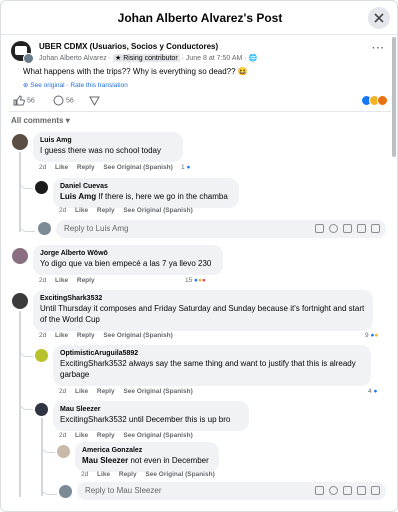  I want to click on comment-author: ExcitingShark3532, so click(203, 298).